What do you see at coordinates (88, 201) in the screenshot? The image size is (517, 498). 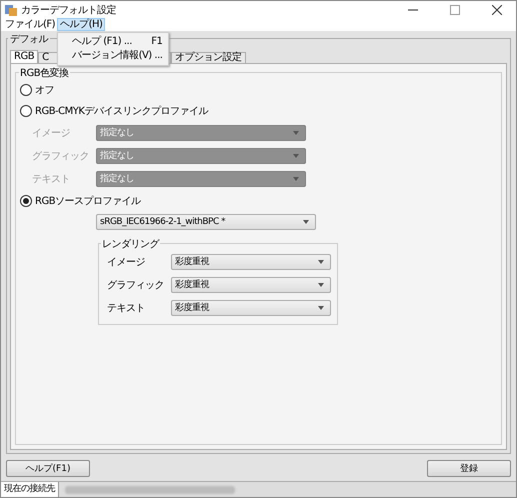 I see `radio-label: RGBソースプロファイル` at bounding box center [88, 201].